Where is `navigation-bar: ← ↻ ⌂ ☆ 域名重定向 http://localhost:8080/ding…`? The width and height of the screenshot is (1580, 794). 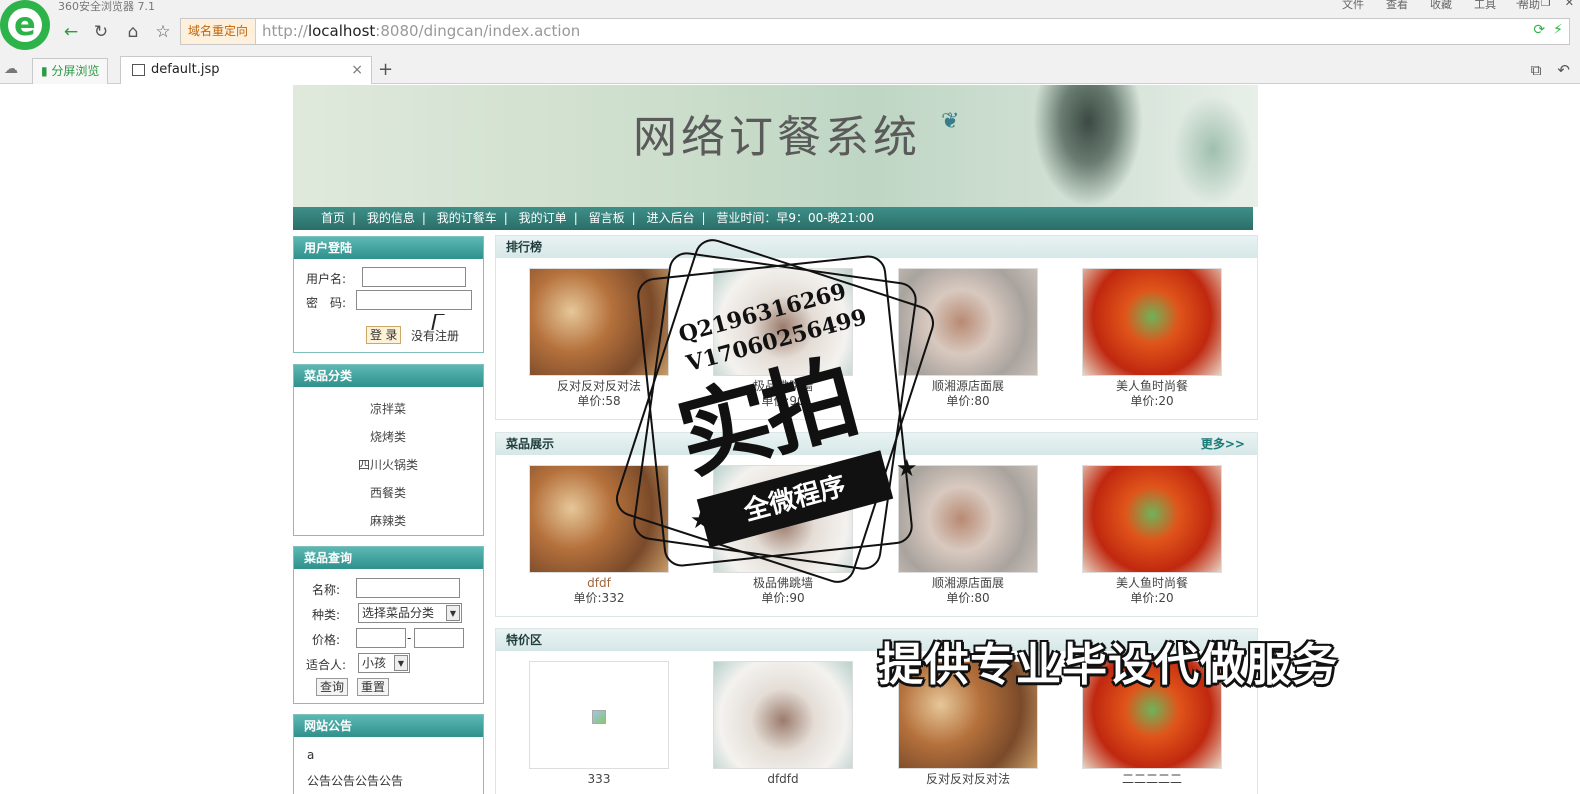 navigation-bar: ← ↻ ⌂ ☆ 域名重定向 http://localhost:8080/ding… is located at coordinates (818, 32).